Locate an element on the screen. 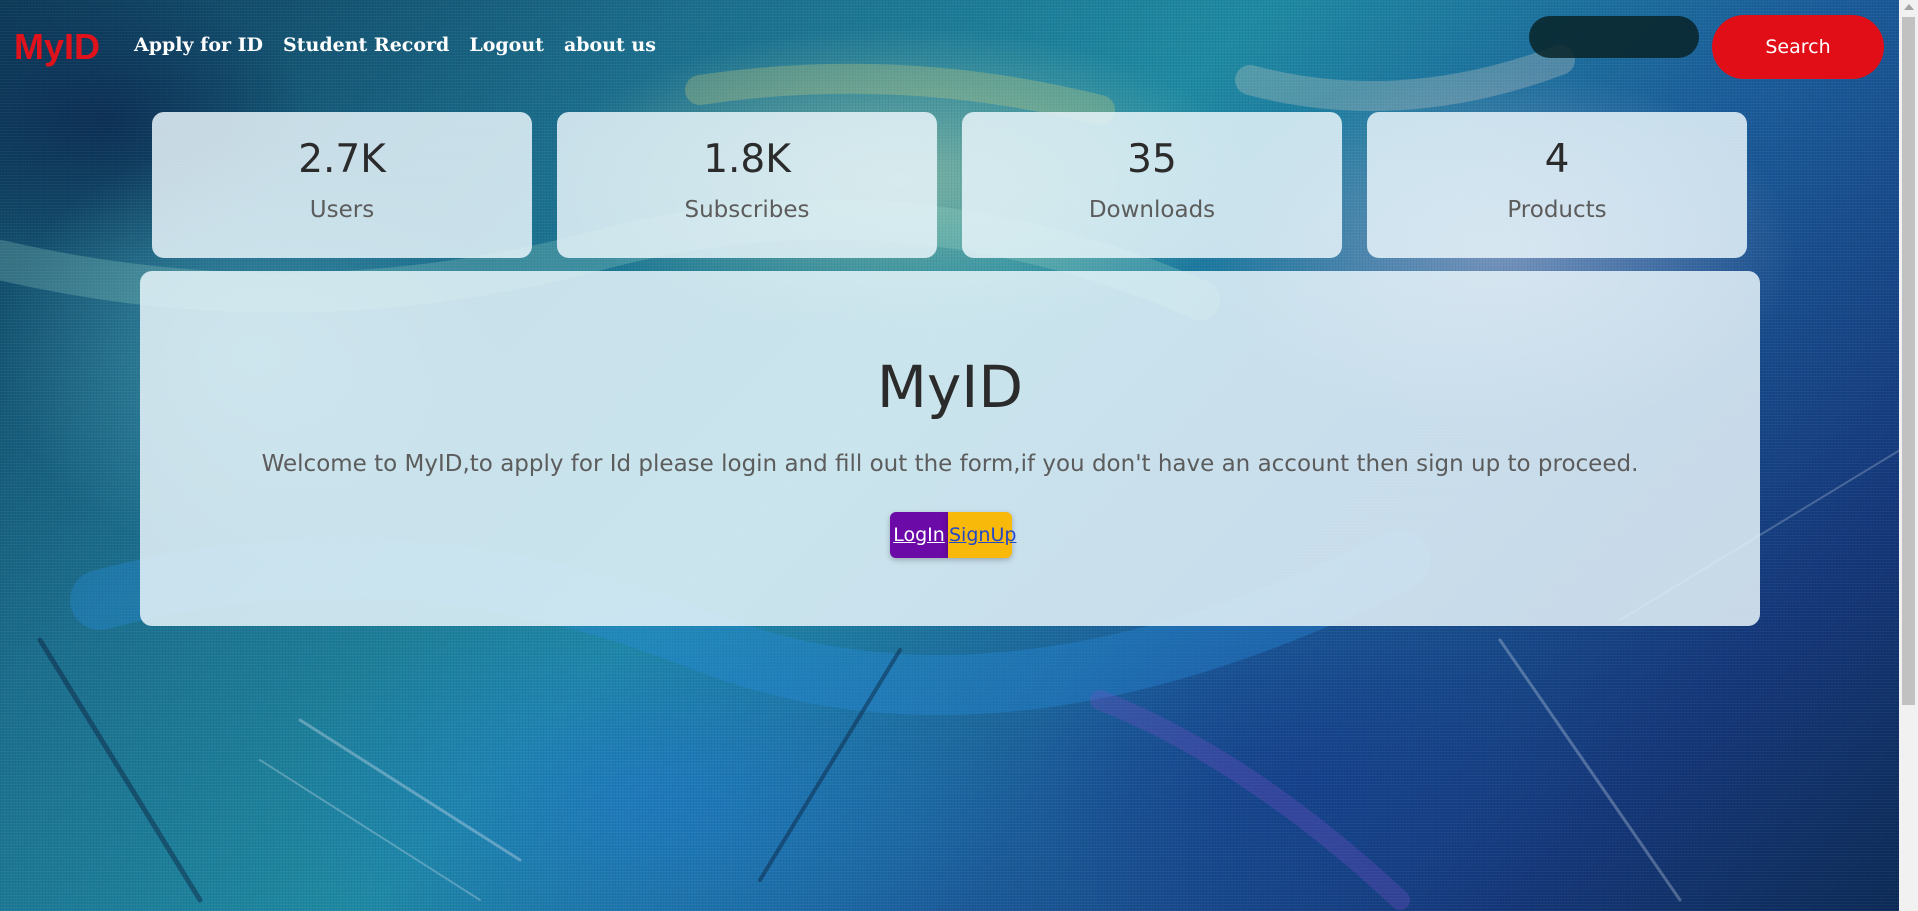 Image resolution: width=1918 pixels, height=911 pixels. scroll-up-arrow-icon is located at coordinates (1909, 7).